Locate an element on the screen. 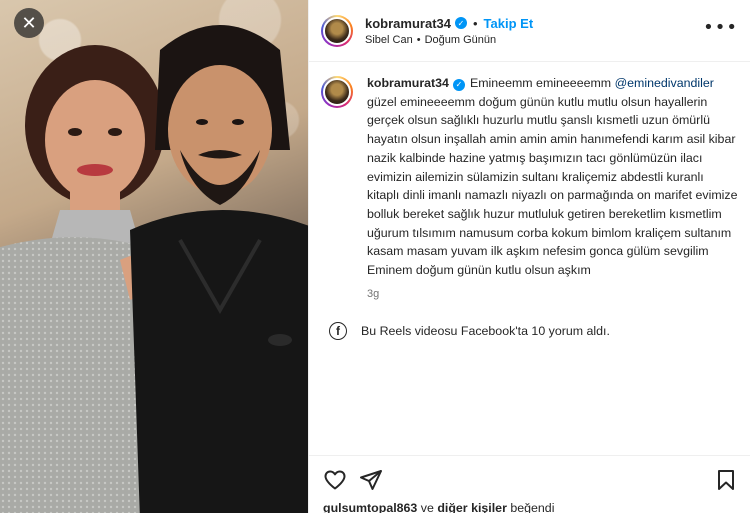 Image resolution: width=750 pixels, height=513 pixels. liked-by-user: gulsumtopal863 is located at coordinates (370, 507).